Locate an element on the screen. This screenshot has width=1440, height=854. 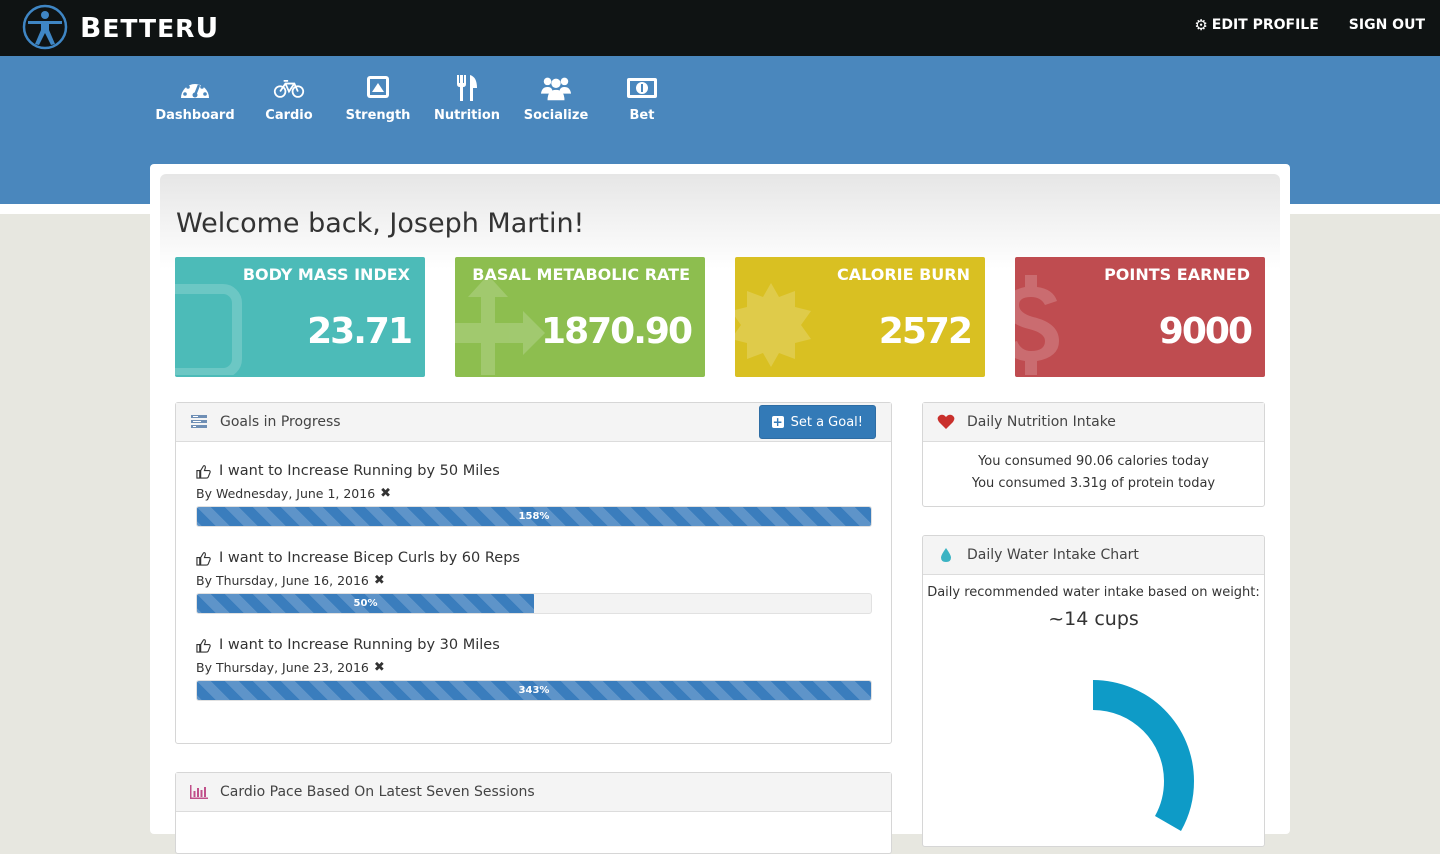
goal-progress-bar: 158% is located at coordinates (534, 516).